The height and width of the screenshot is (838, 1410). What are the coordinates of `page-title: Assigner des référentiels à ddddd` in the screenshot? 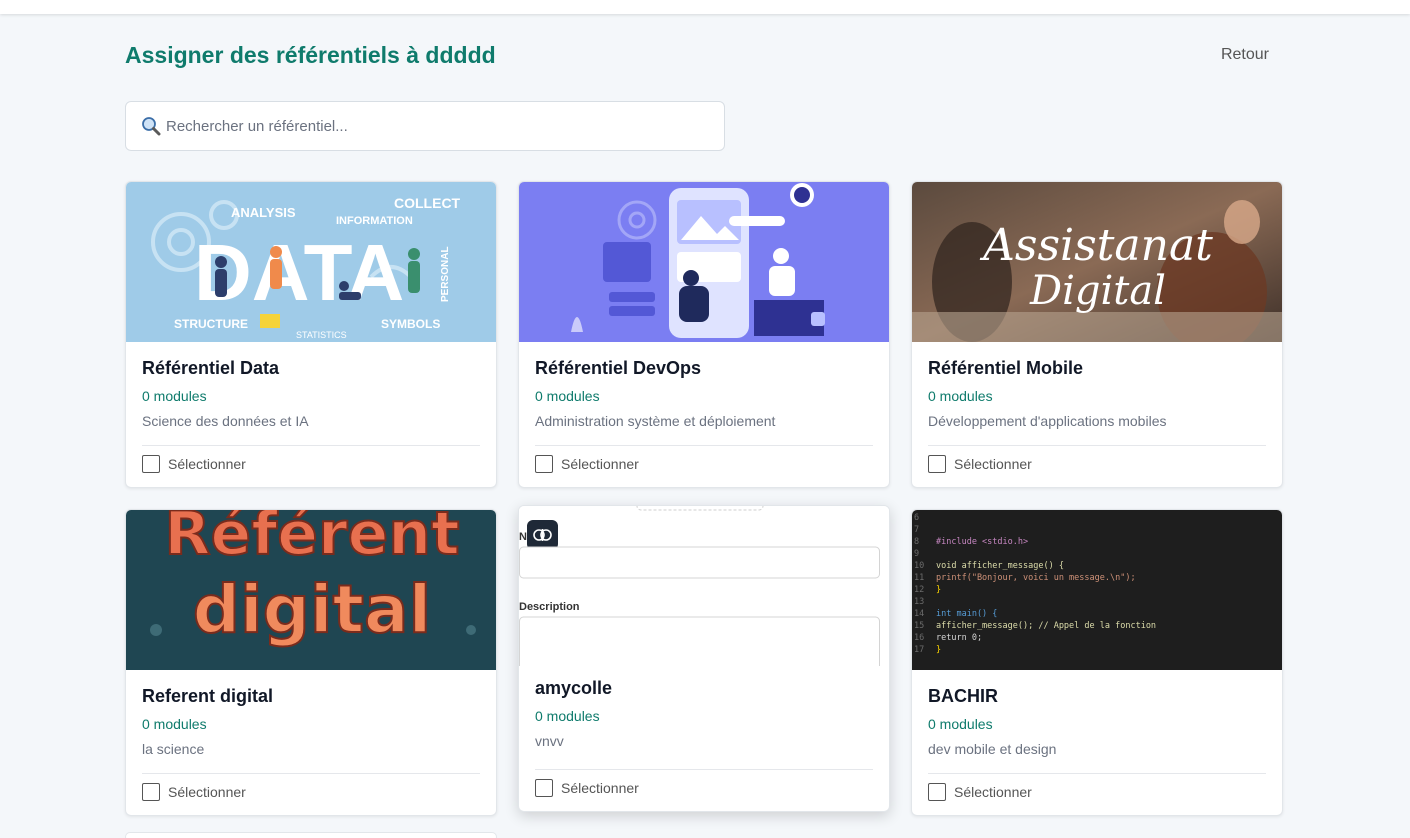 It's located at (310, 54).